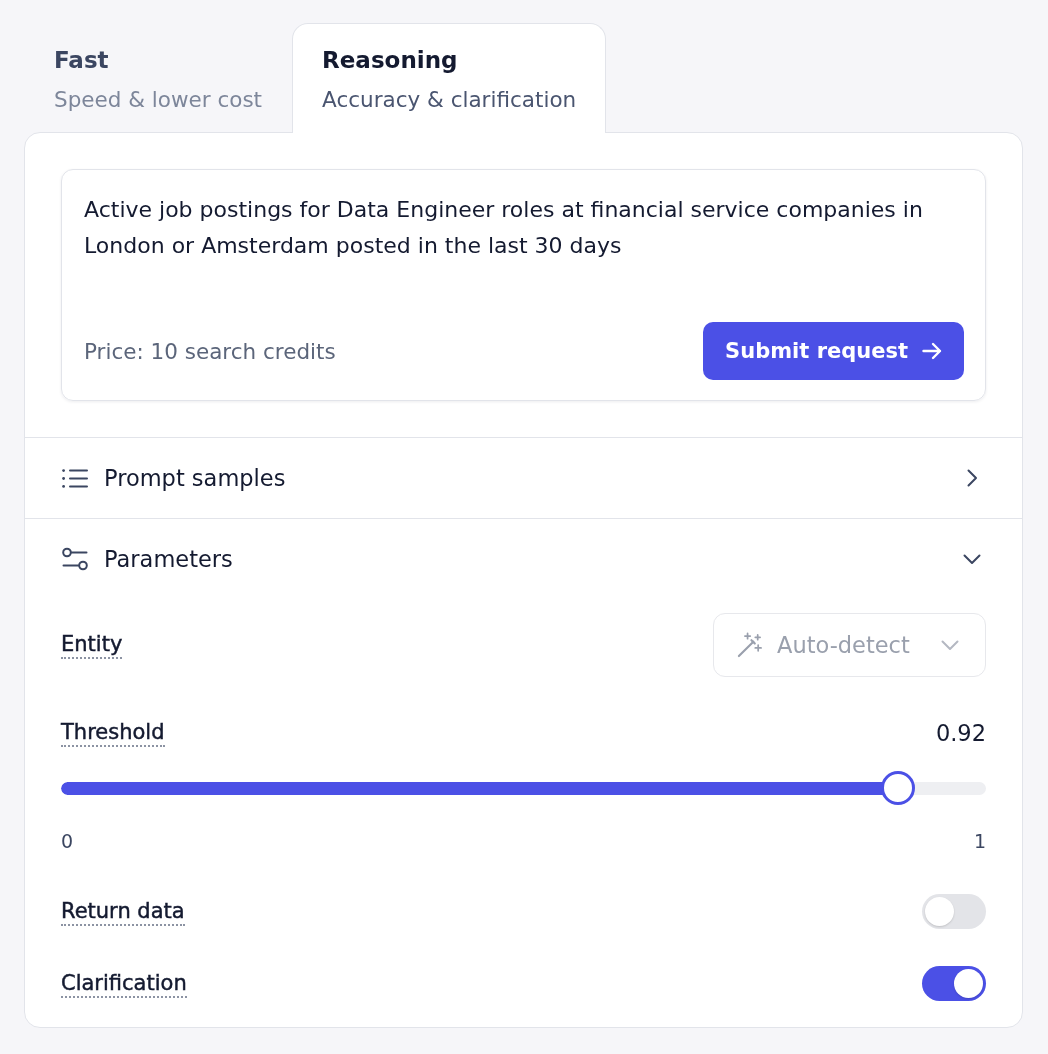 Image resolution: width=1048 pixels, height=1054 pixels. Describe the element at coordinates (92, 645) in the screenshot. I see `field-label: Entity` at that location.